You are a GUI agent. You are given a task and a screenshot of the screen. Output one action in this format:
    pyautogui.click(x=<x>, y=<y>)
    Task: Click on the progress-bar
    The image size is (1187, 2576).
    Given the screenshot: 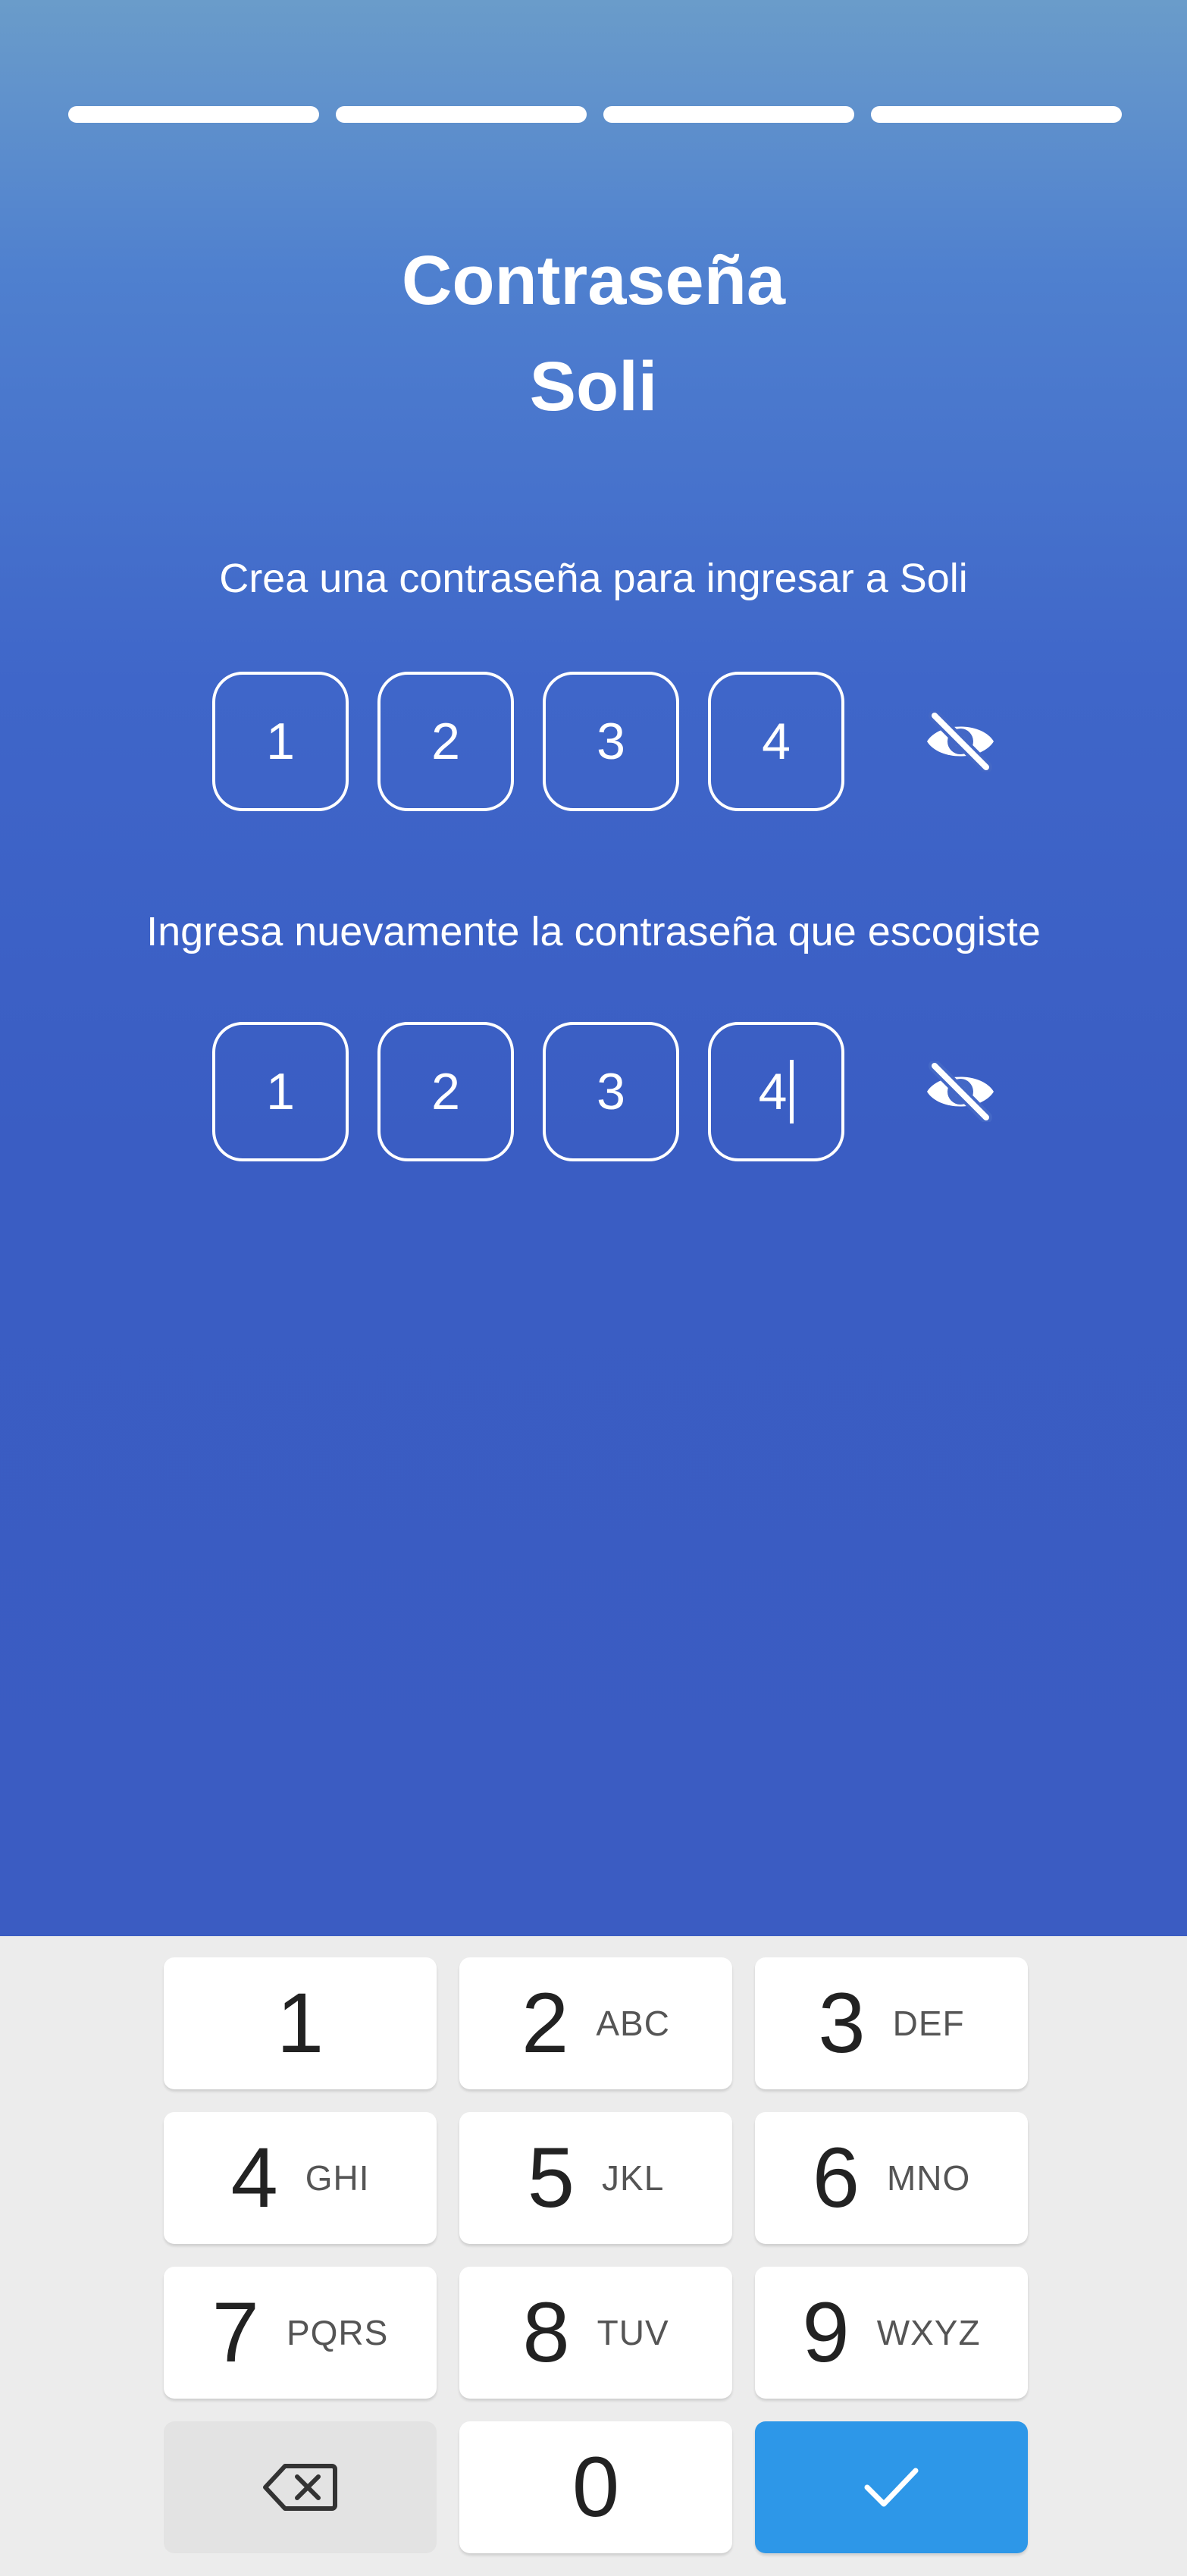 What is the action you would take?
    pyautogui.click(x=595, y=114)
    